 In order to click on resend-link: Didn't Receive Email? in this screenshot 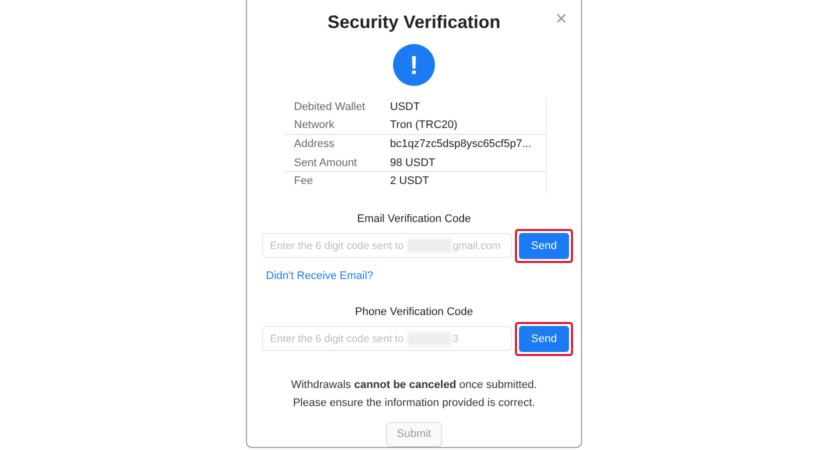, I will do `click(320, 276)`.